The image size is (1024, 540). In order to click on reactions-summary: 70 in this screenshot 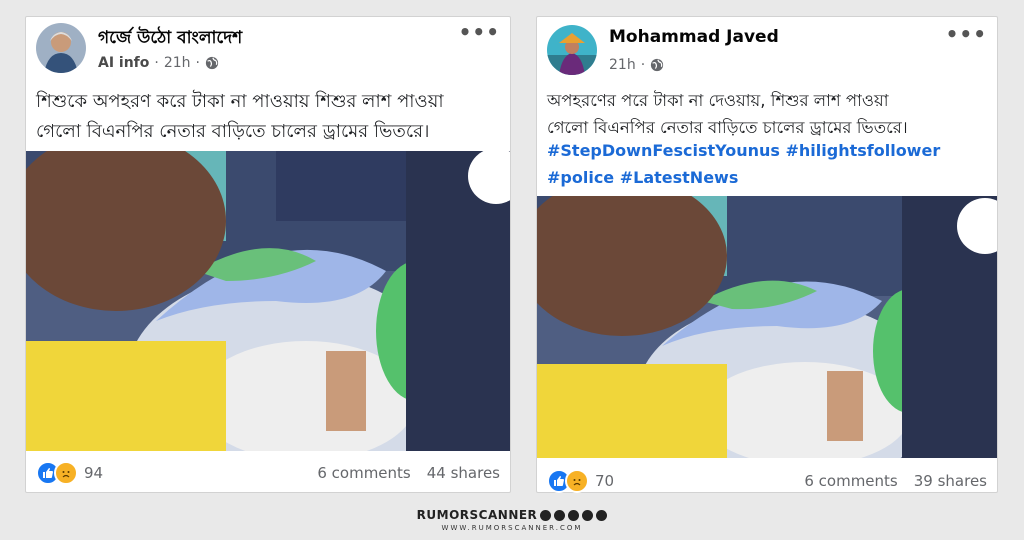, I will do `click(580, 481)`.